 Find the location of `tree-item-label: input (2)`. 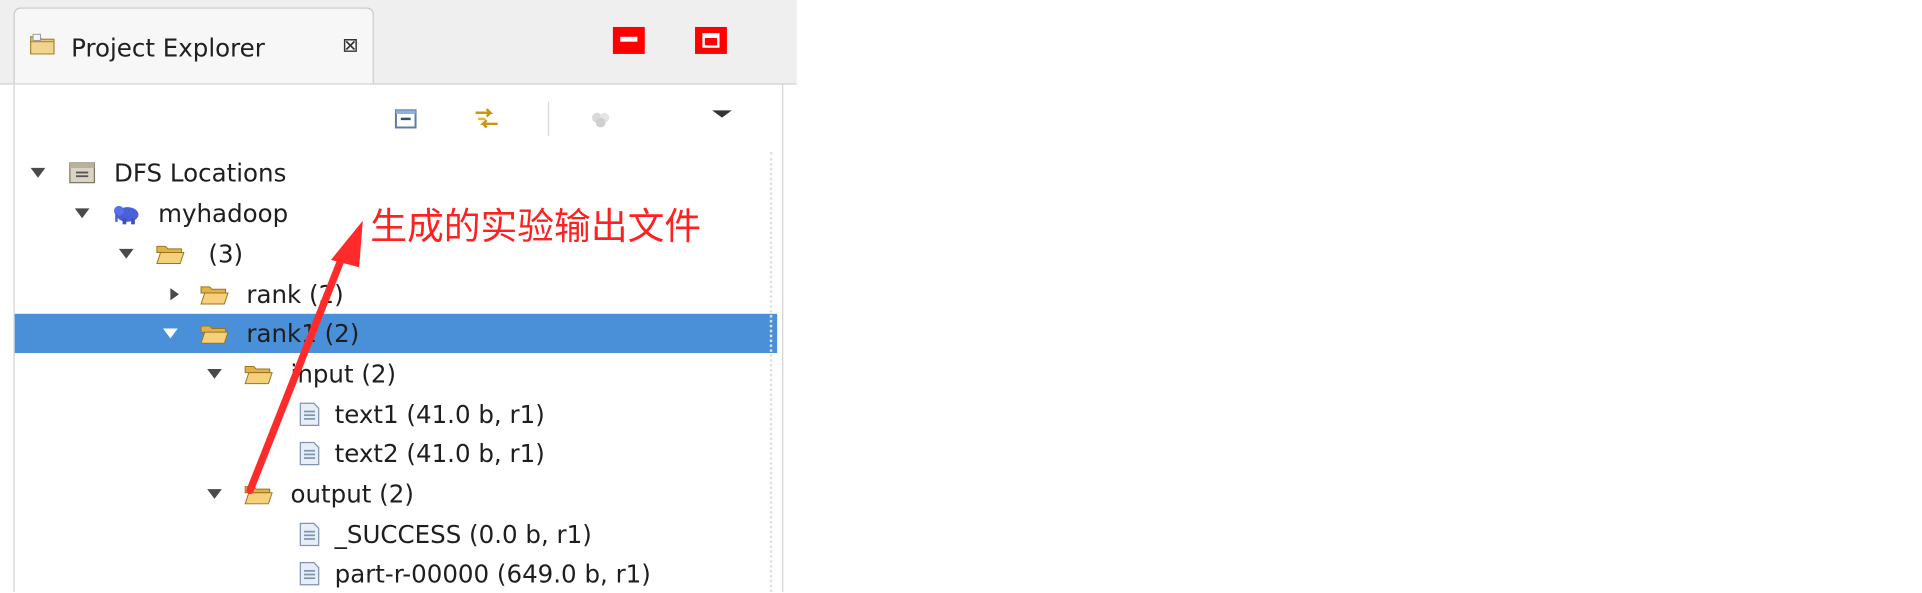

tree-item-label: input (2) is located at coordinates (343, 374).